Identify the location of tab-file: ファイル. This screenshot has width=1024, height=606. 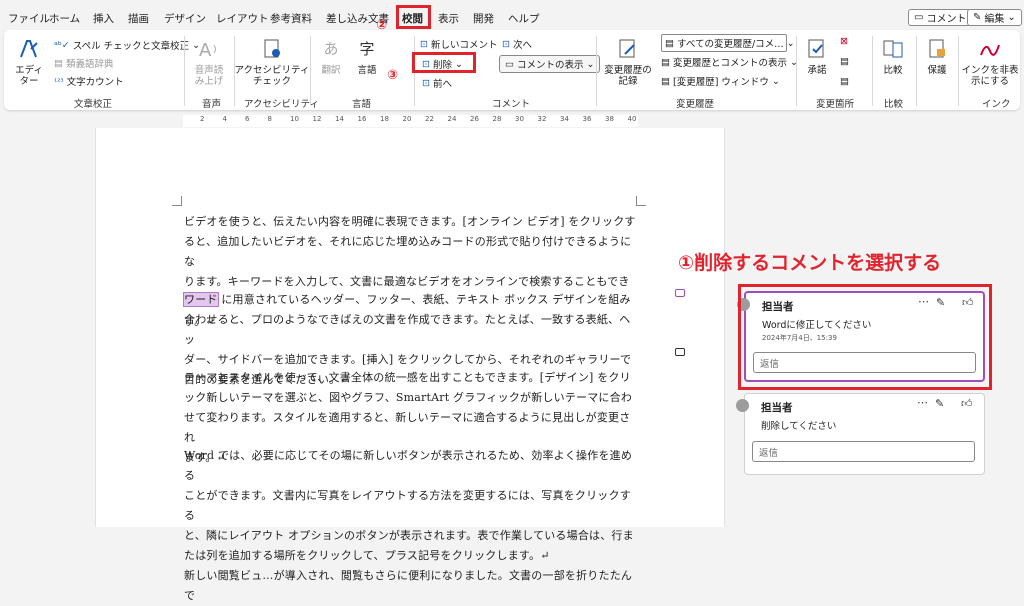
(29, 18).